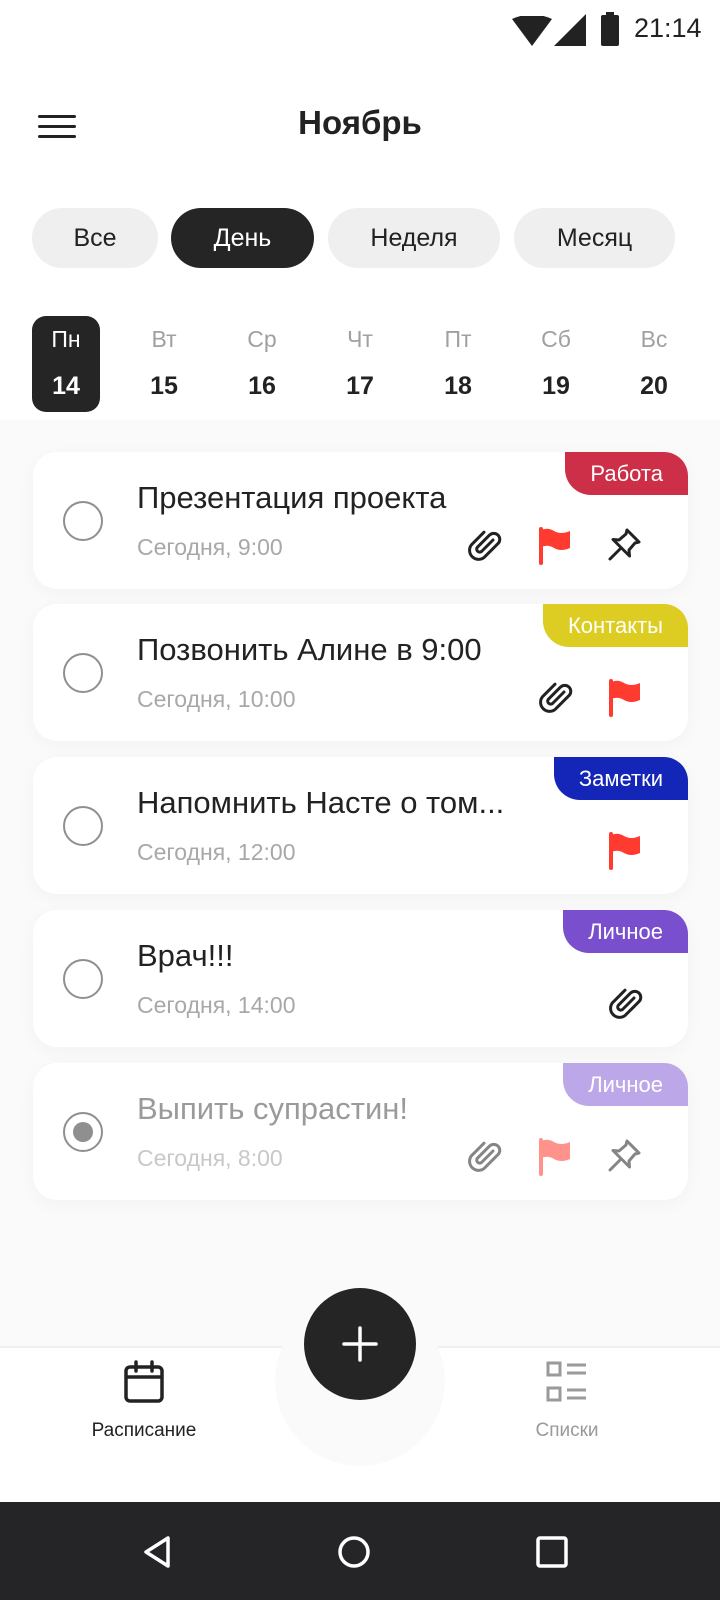  Describe the element at coordinates (273, 1108) in the screenshot. I see `task-title: Выпить супрастин!` at that location.